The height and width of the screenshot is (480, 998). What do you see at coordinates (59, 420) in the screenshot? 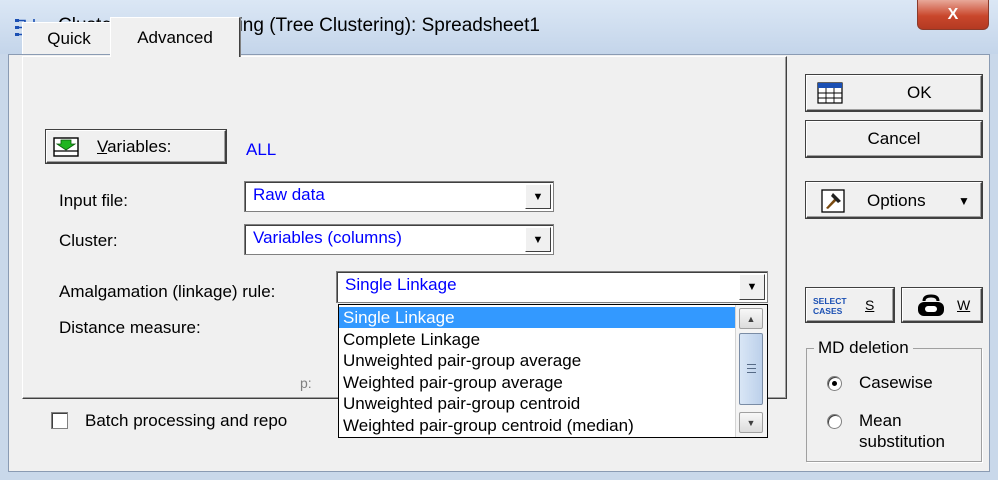
I see `batch-processing-checkbox` at bounding box center [59, 420].